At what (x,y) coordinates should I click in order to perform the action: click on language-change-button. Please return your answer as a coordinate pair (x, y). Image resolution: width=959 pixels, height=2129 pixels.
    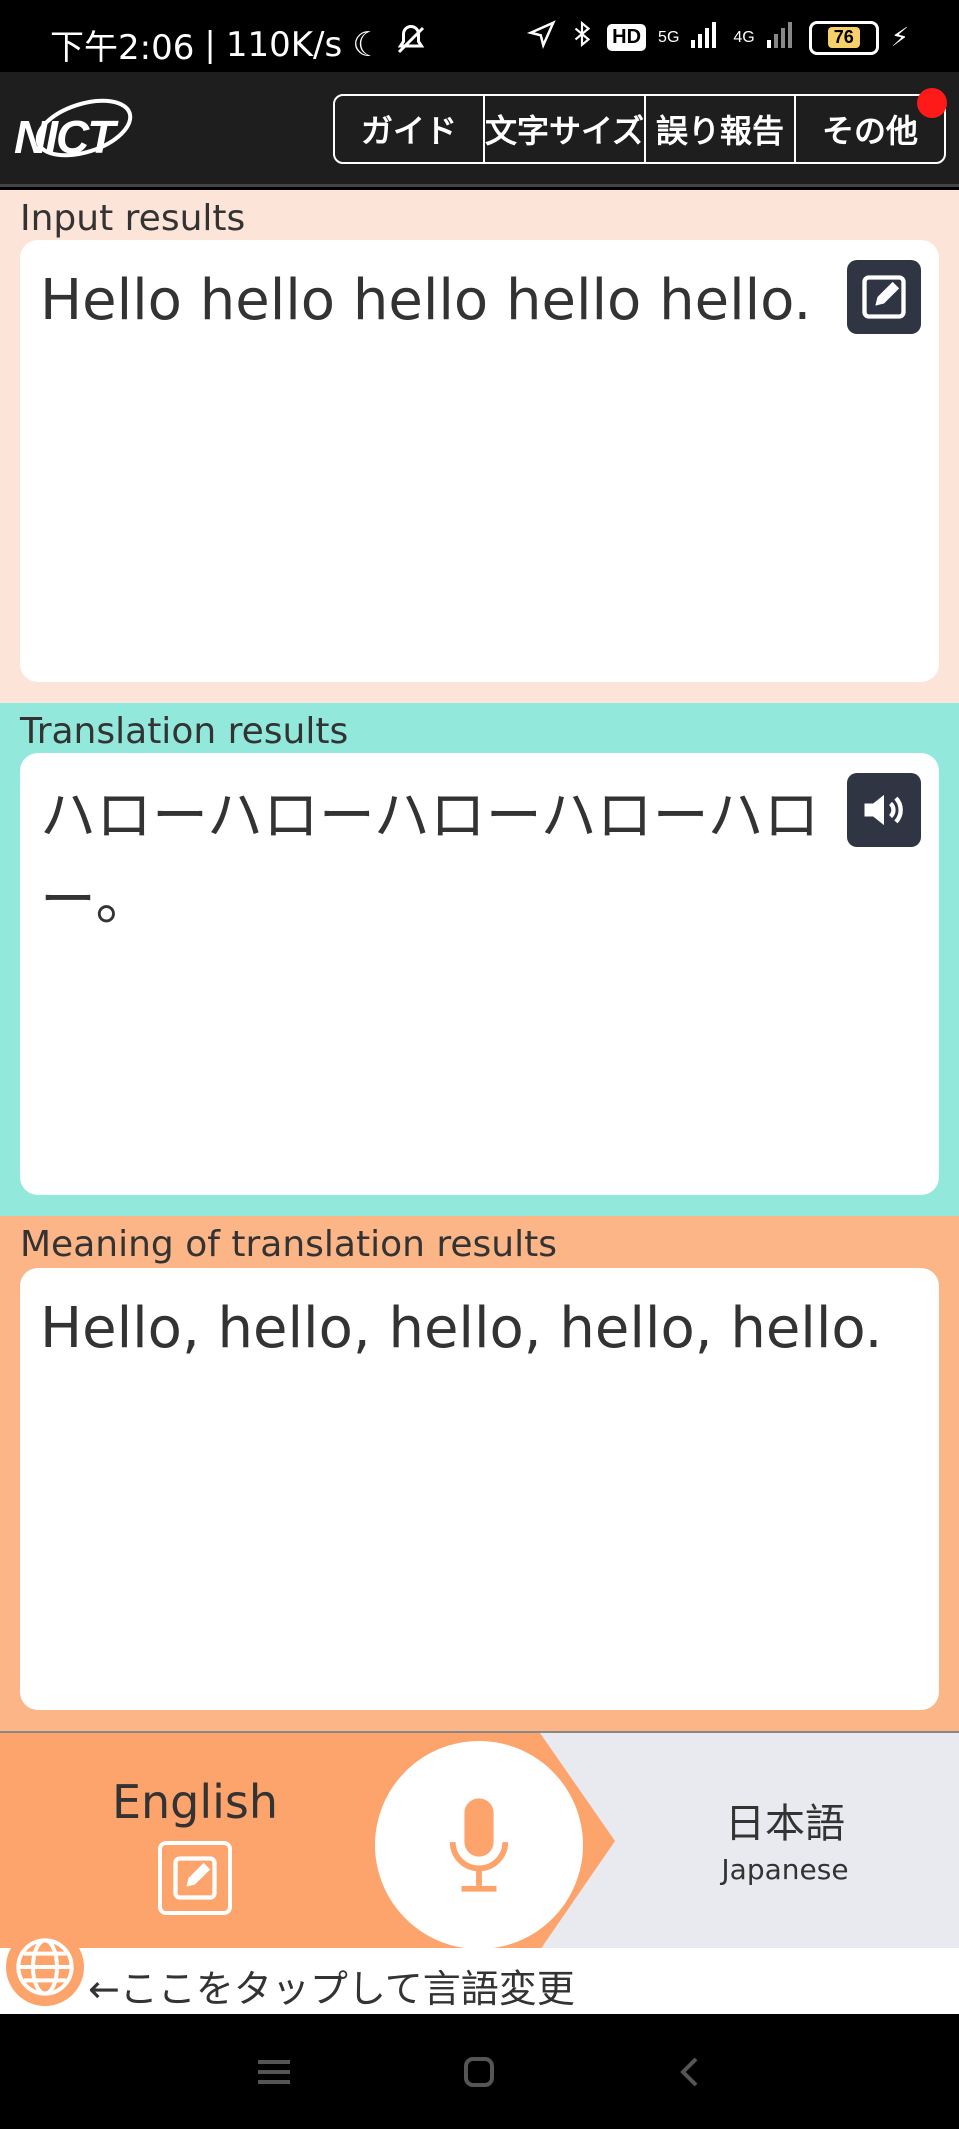
    Looking at the image, I should click on (45, 1967).